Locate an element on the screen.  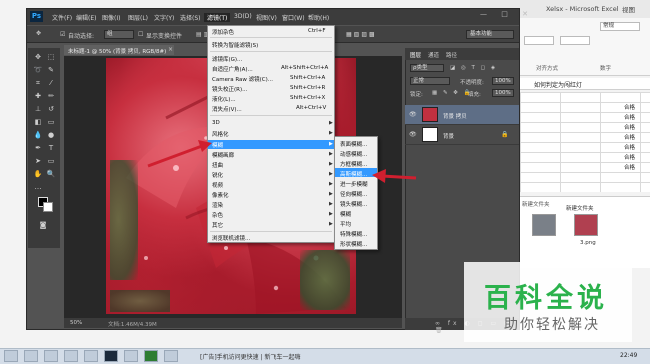
file-name: 3.png is located at coordinates (588, 243).